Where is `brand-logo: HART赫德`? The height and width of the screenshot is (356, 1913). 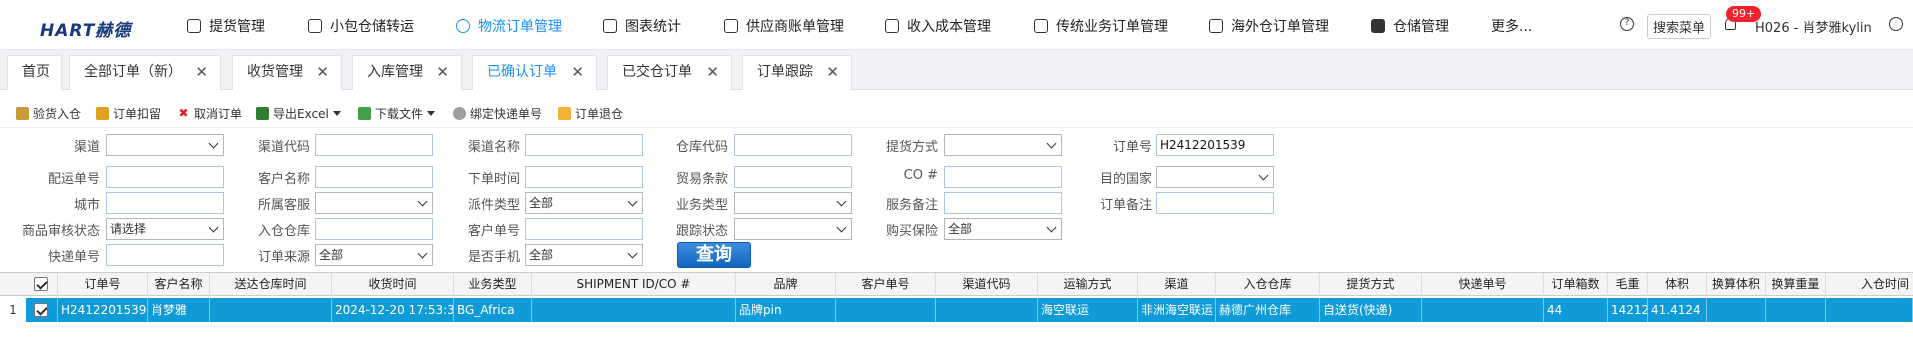
brand-logo: HART赫德 is located at coordinates (85, 28).